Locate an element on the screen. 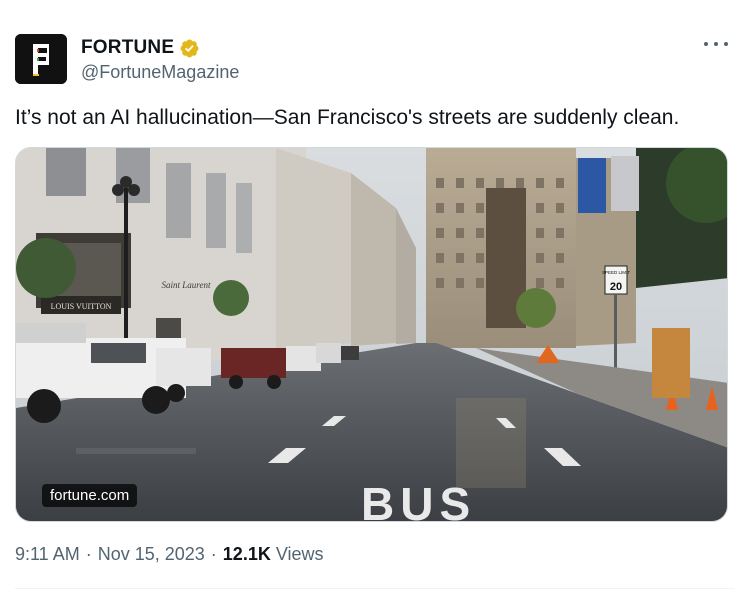  views-label: Views is located at coordinates (299, 554).